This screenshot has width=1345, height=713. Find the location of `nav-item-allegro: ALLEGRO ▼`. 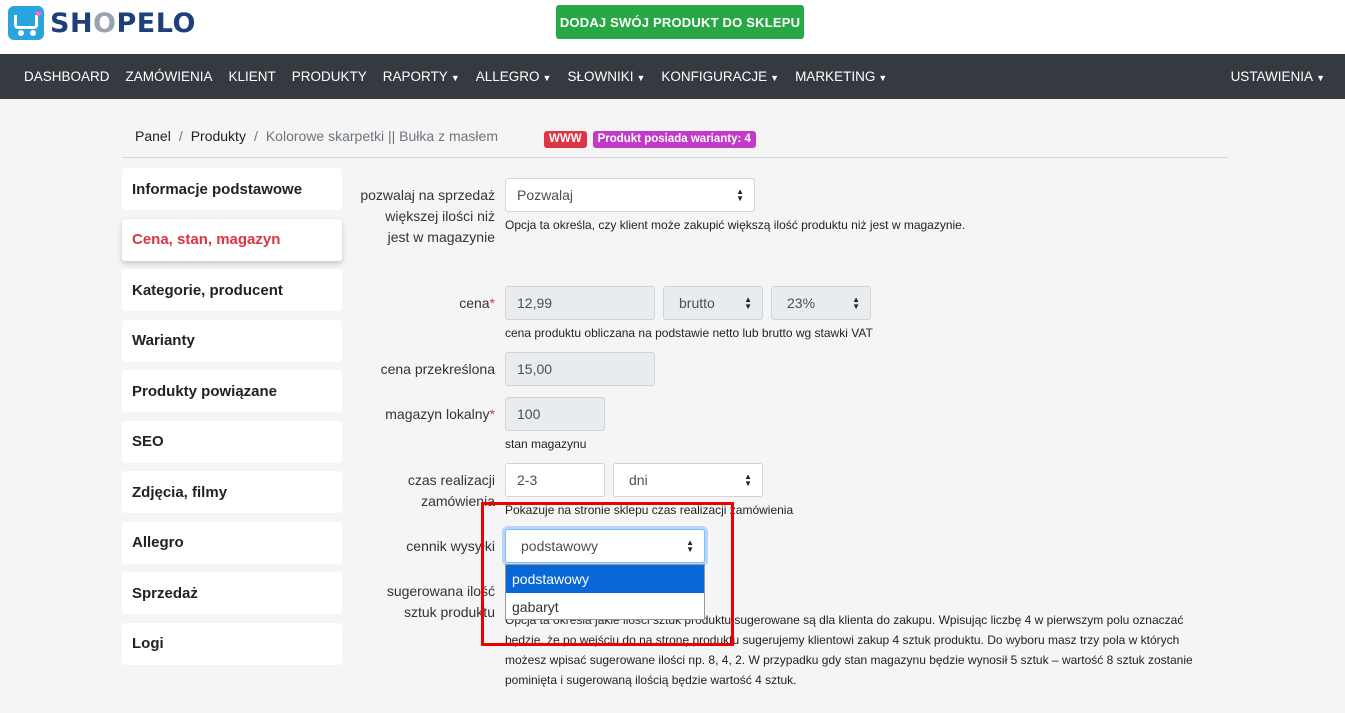

nav-item-allegro: ALLEGRO ▼ is located at coordinates (514, 76).